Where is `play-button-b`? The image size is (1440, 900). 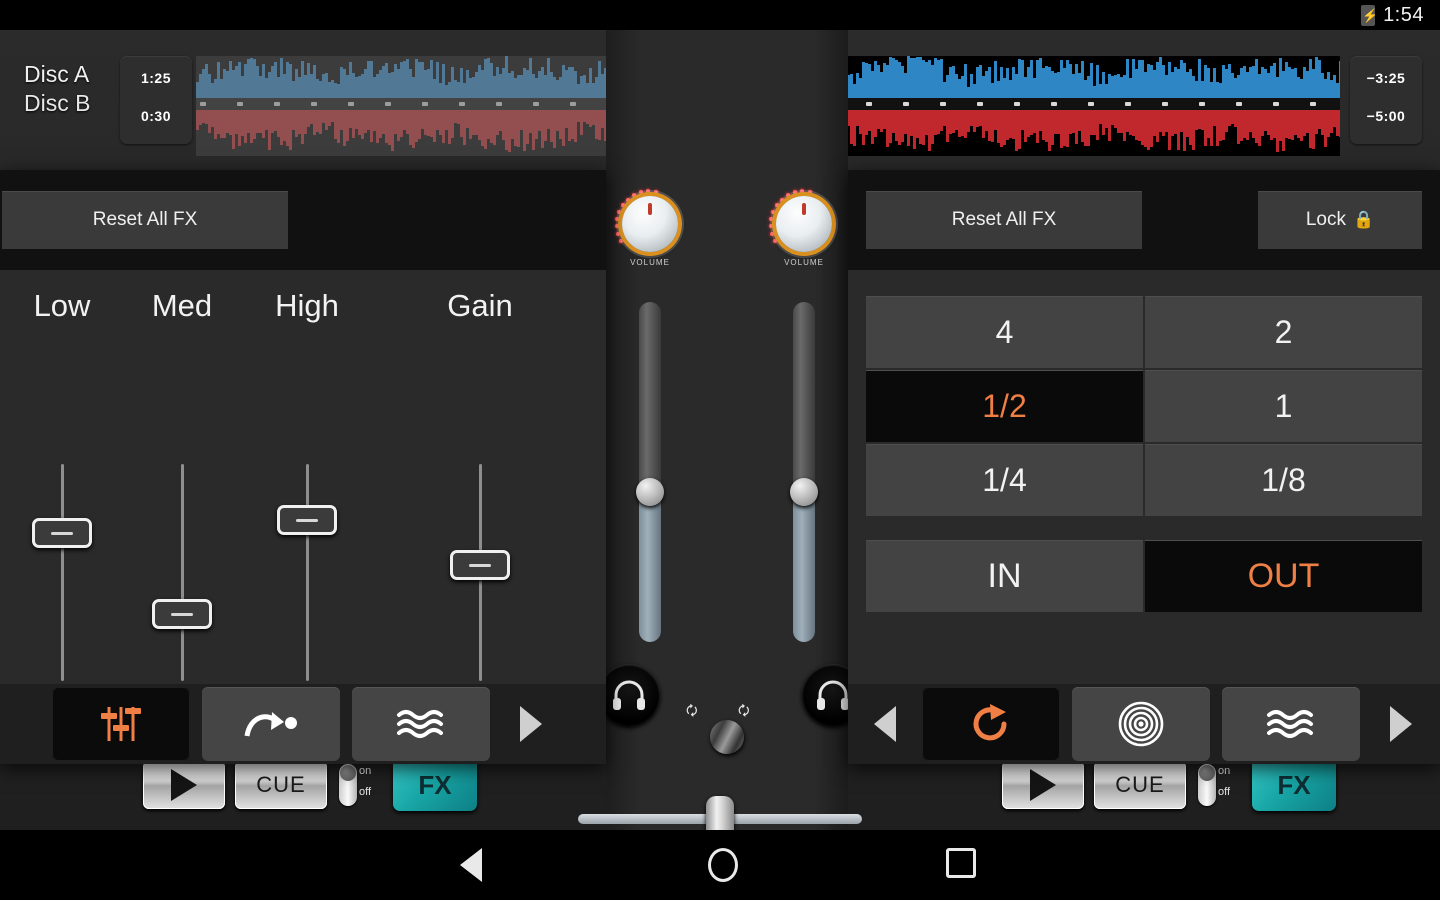
play-button-b is located at coordinates (1043, 785).